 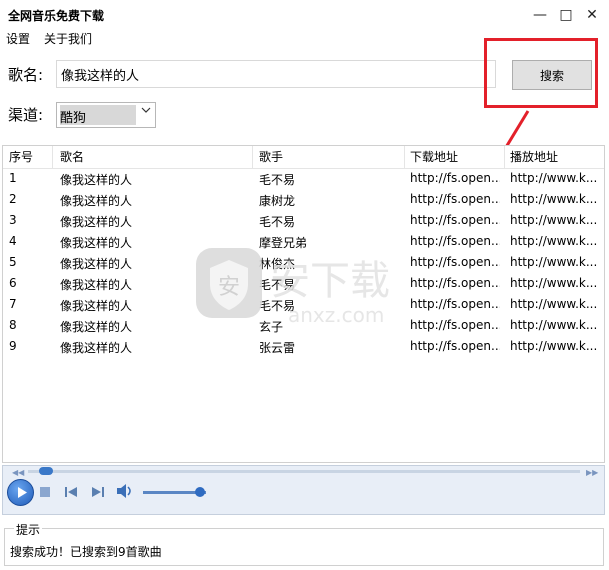 I want to click on status-message: 搜索成功！已搜索到9首歌曲, so click(x=86, y=552).